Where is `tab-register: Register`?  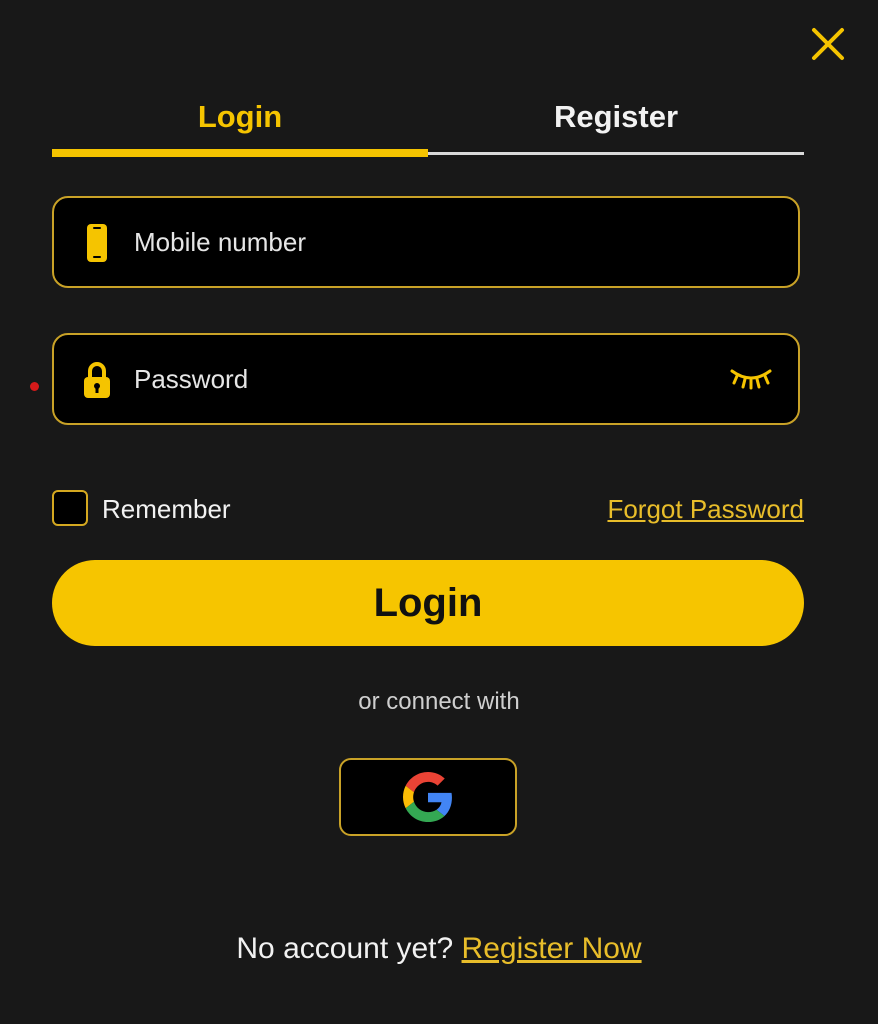
tab-register: Register is located at coordinates (616, 117).